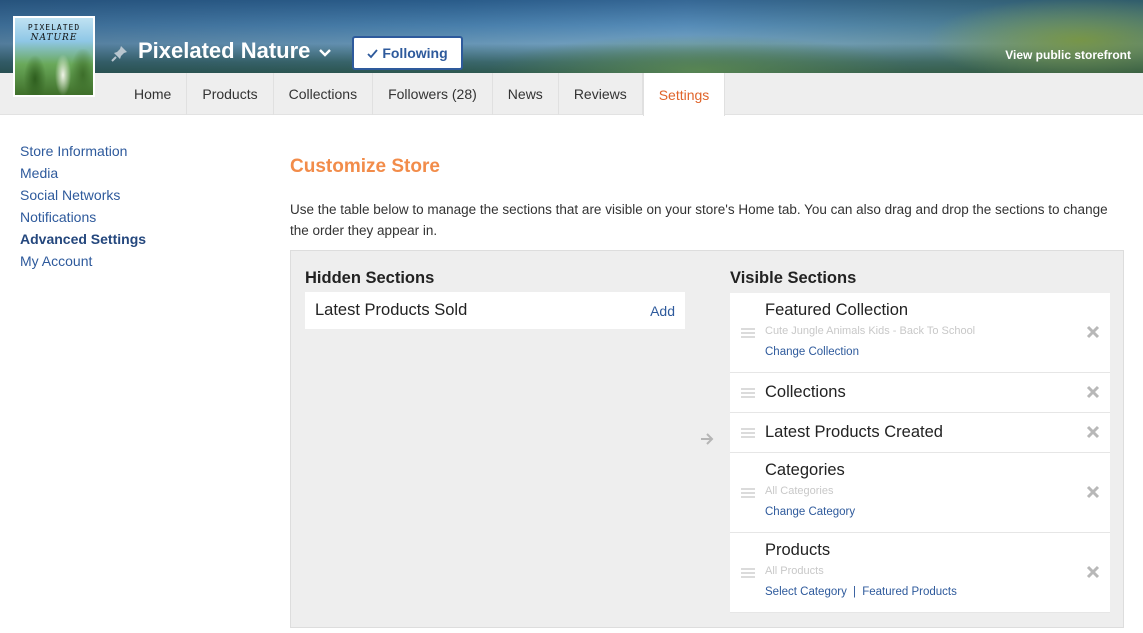 This screenshot has height=633, width=1143. What do you see at coordinates (54, 27) in the screenshot?
I see `logo-line1: PIXELATED` at bounding box center [54, 27].